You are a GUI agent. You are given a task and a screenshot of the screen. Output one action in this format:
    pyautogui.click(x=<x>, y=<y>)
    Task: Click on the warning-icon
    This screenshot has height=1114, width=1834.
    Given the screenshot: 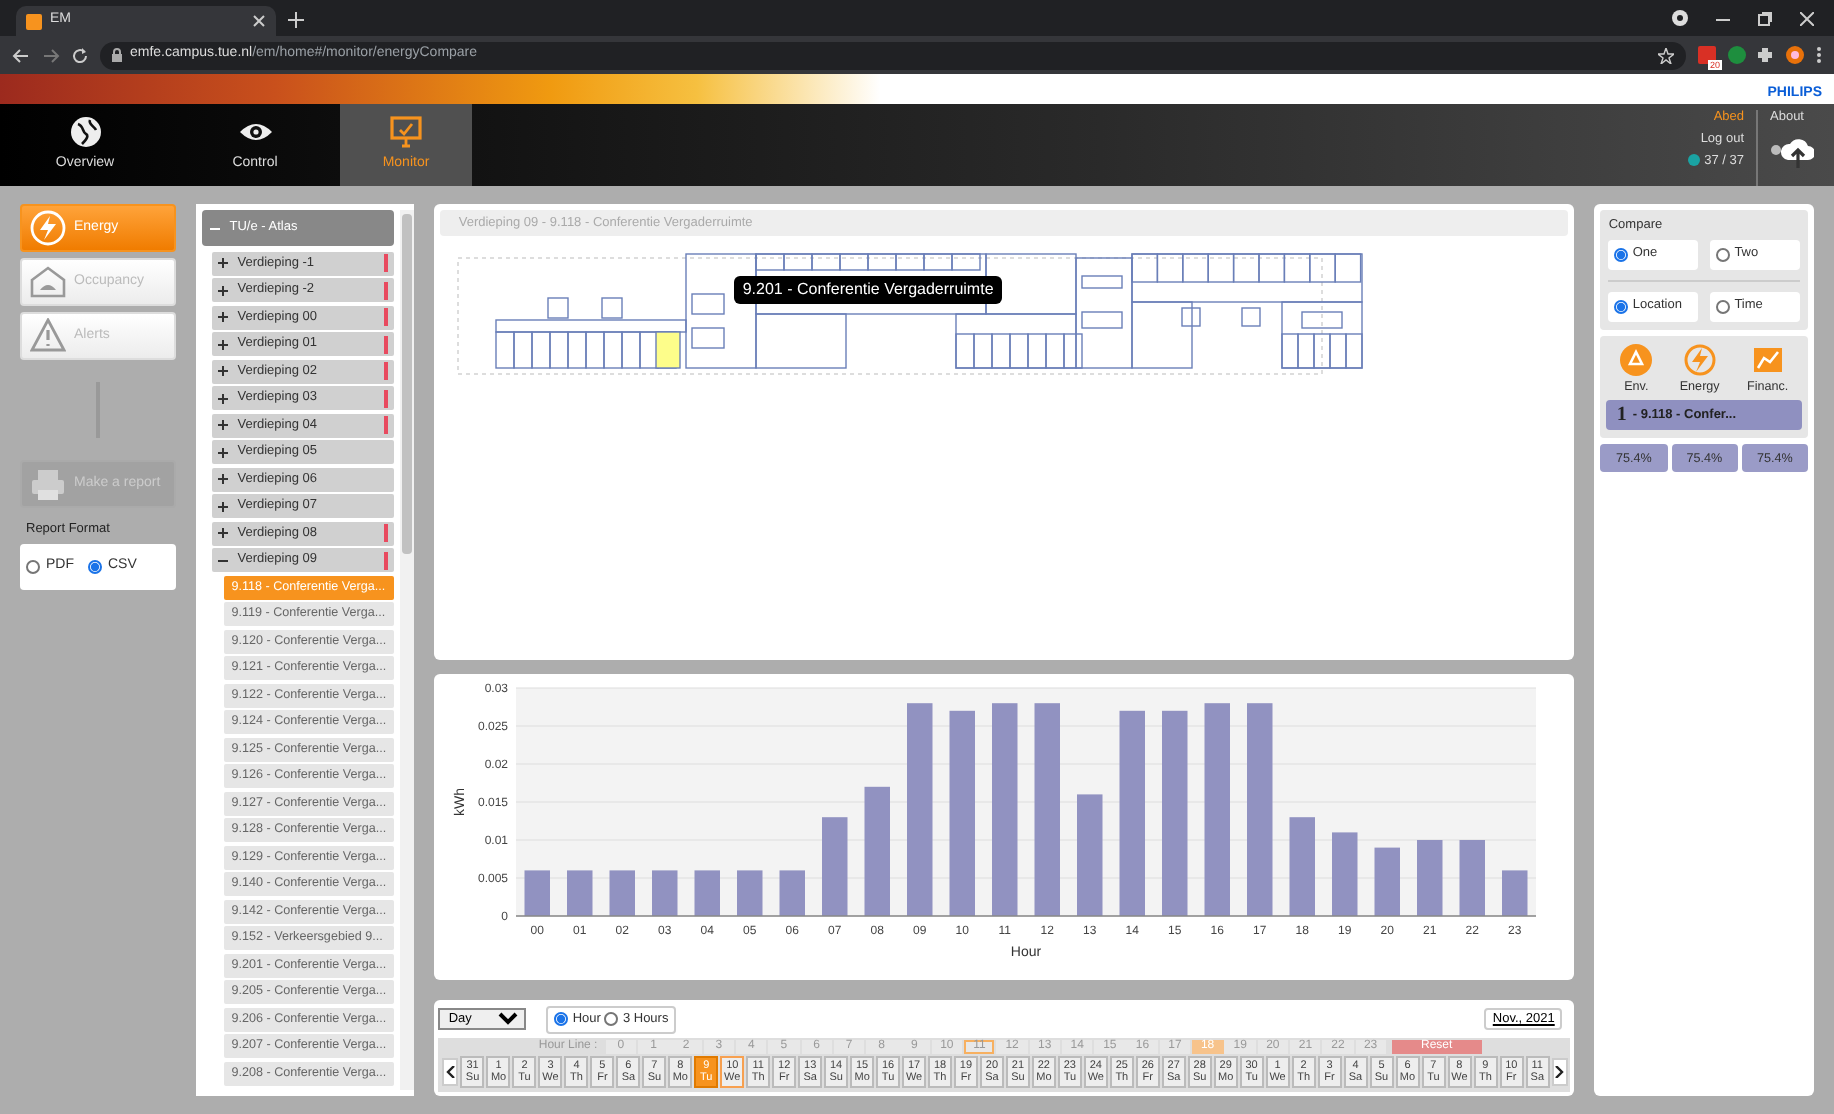 What is the action you would take?
    pyautogui.click(x=48, y=336)
    